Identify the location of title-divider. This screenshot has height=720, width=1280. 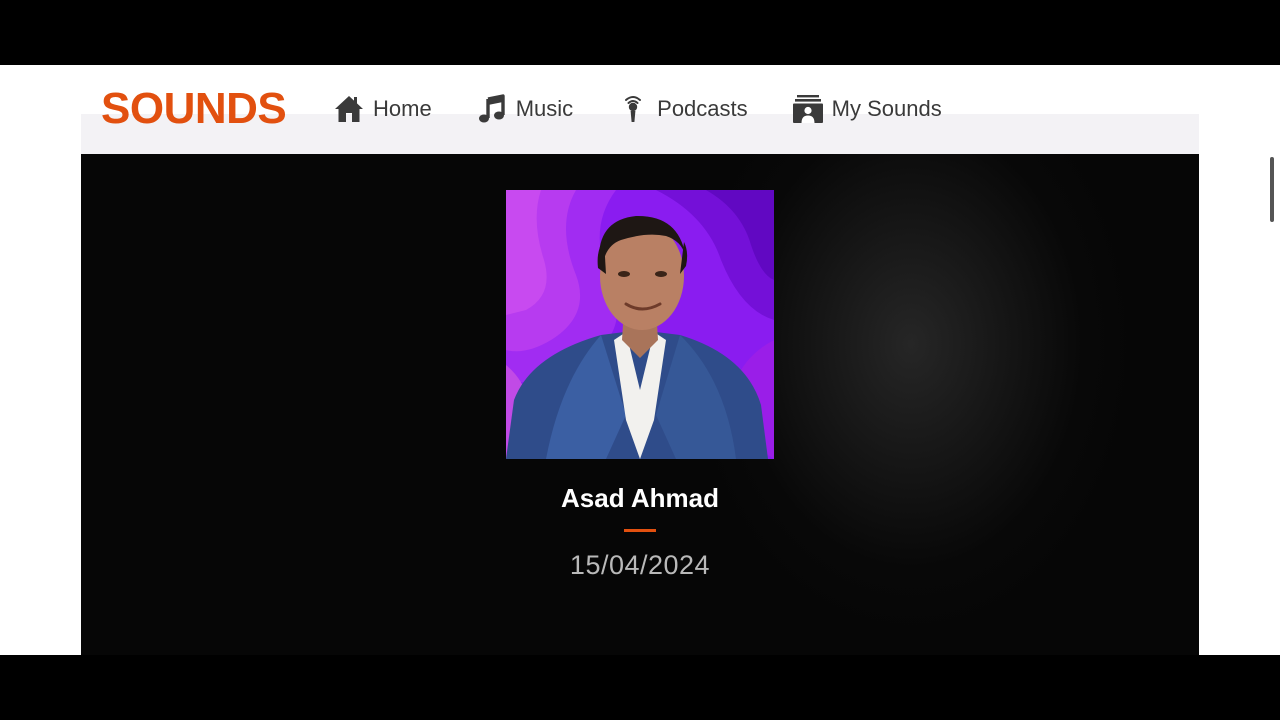
(640, 530).